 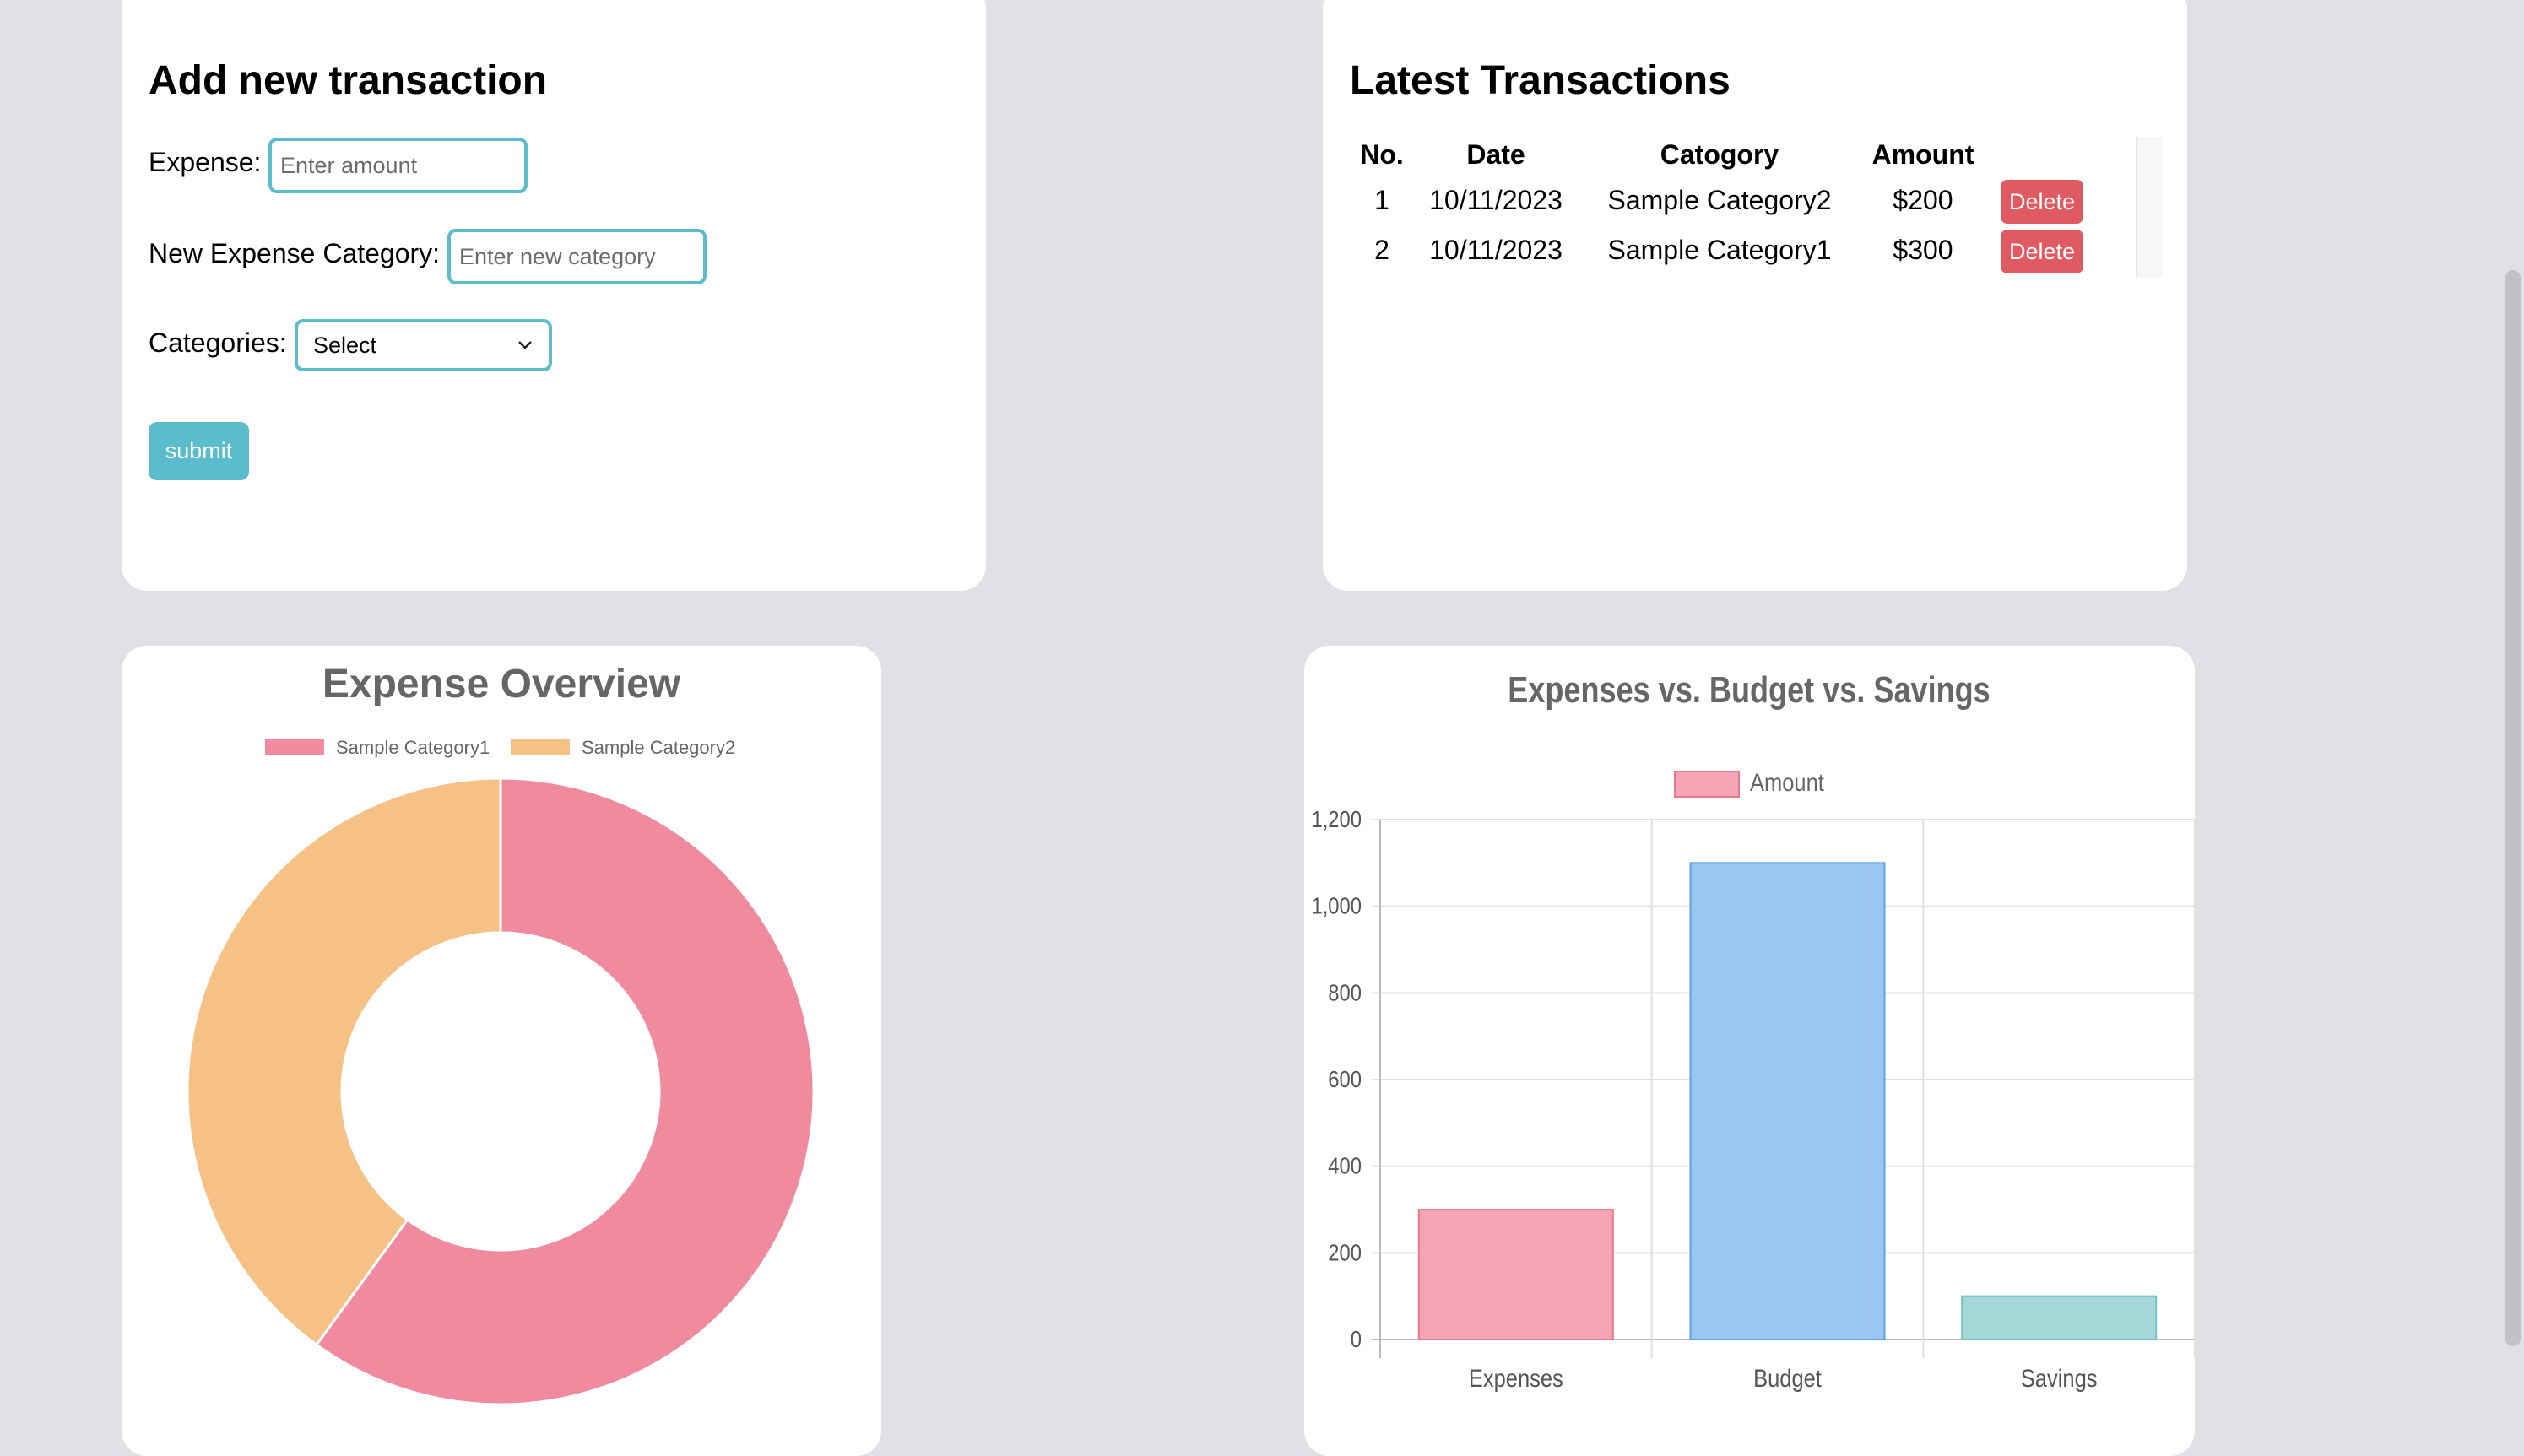 What do you see at coordinates (1923, 154) in the screenshot?
I see `column-header-amount: Amount` at bounding box center [1923, 154].